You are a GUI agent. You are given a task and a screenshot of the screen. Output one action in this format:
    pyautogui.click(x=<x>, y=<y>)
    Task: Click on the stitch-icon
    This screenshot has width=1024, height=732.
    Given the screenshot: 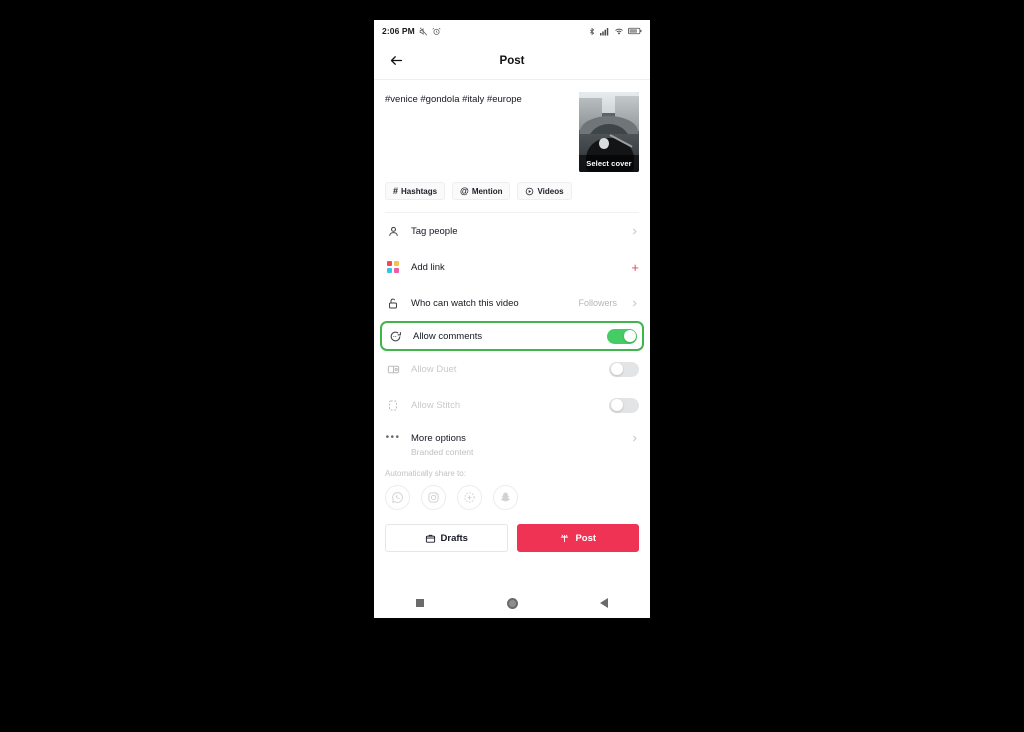 What is the action you would take?
    pyautogui.click(x=393, y=405)
    